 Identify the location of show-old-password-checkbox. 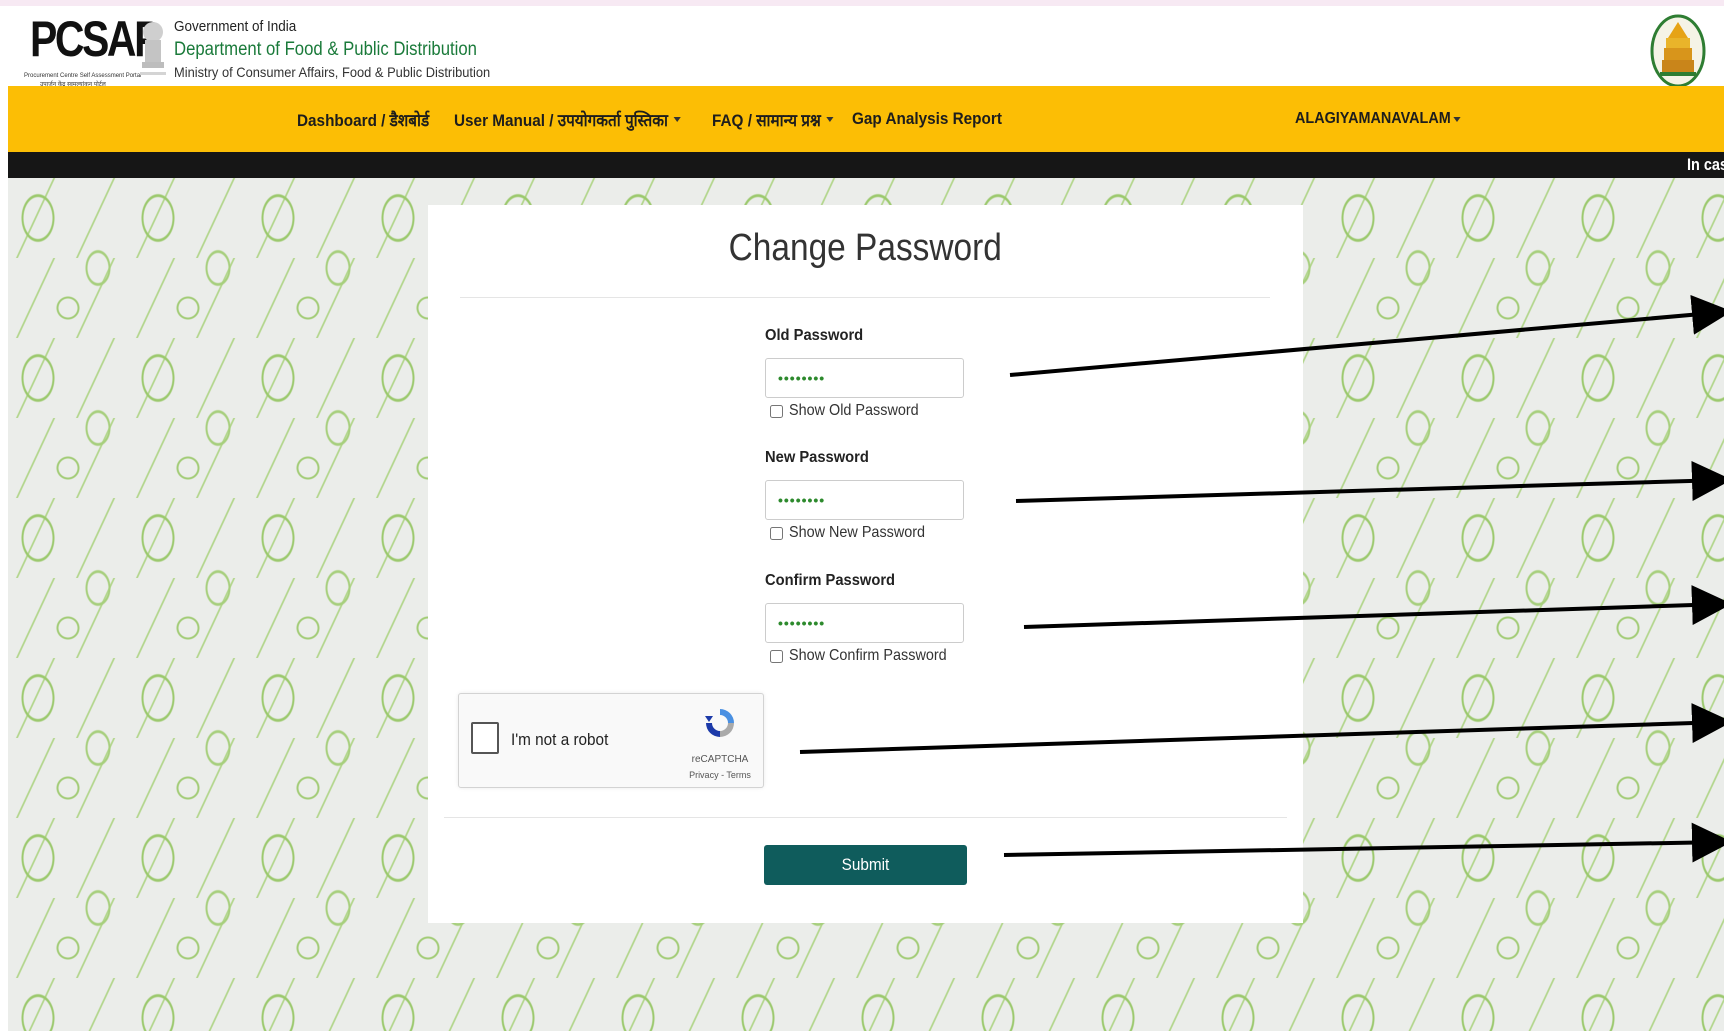
(776, 411).